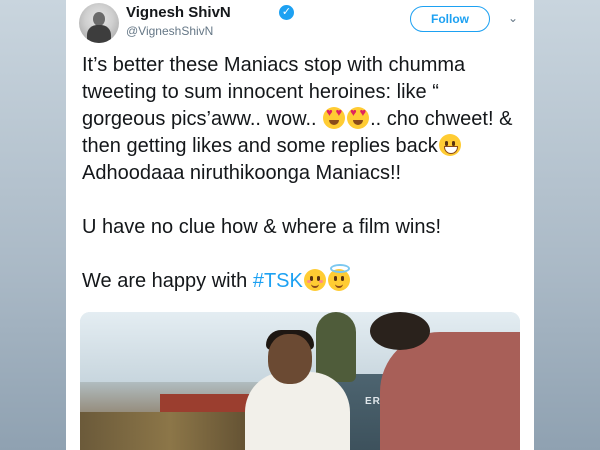  I want to click on tweet-paragraph-3: U have no clue how & where a film wins!, so click(262, 227).